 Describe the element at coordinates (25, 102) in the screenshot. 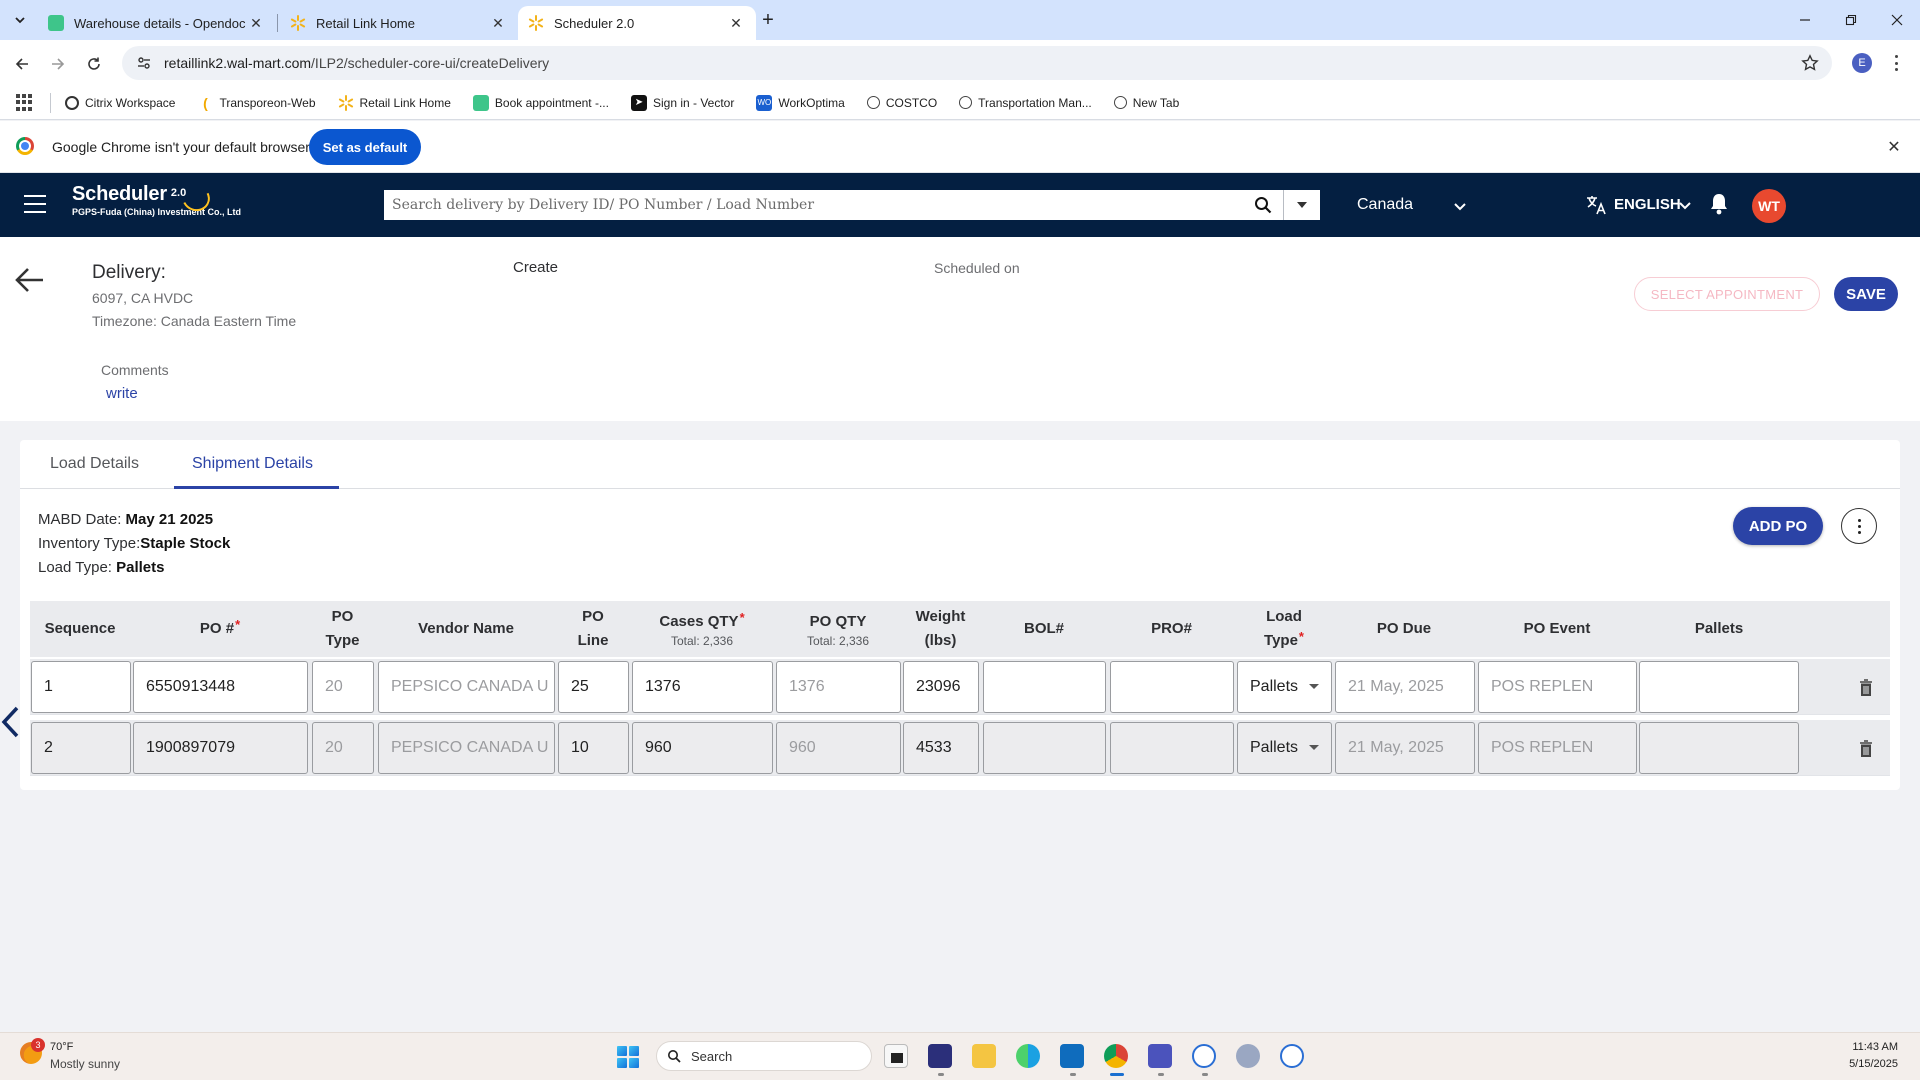

I see `apps-grid-icon` at that location.